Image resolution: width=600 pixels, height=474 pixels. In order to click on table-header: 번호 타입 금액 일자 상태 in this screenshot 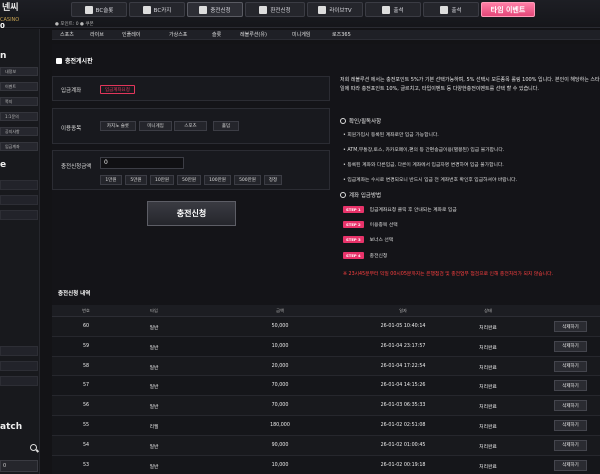, I will do `click(326, 311)`.